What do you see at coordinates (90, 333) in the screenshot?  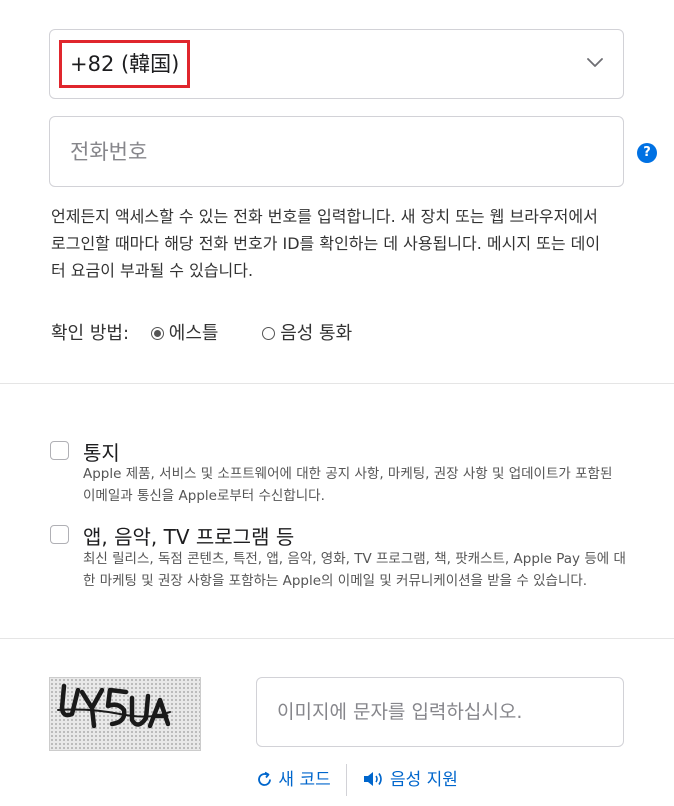 I see `verification-label: 확인 방법:` at bounding box center [90, 333].